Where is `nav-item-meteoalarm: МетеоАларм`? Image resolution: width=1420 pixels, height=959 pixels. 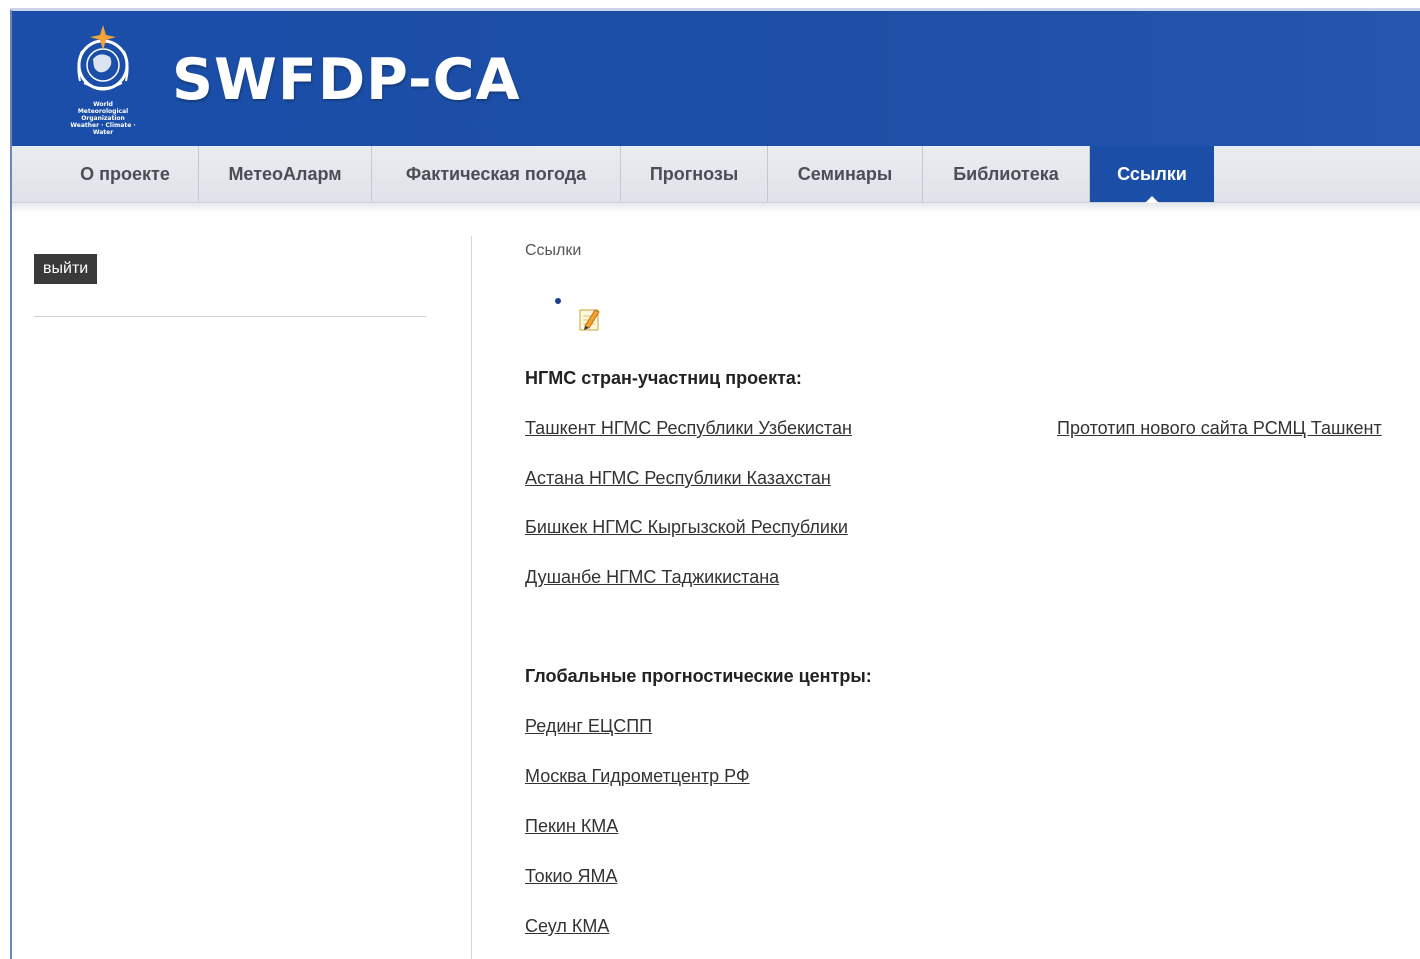 nav-item-meteoalarm: МетеоАларм is located at coordinates (285, 174).